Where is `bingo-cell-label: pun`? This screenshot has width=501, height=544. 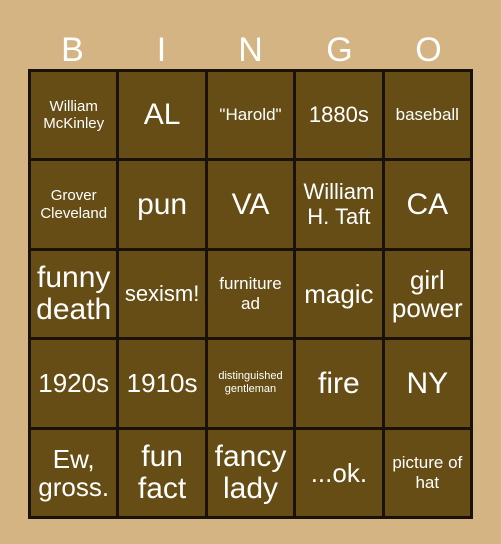
bingo-cell-label: pun is located at coordinates (162, 204).